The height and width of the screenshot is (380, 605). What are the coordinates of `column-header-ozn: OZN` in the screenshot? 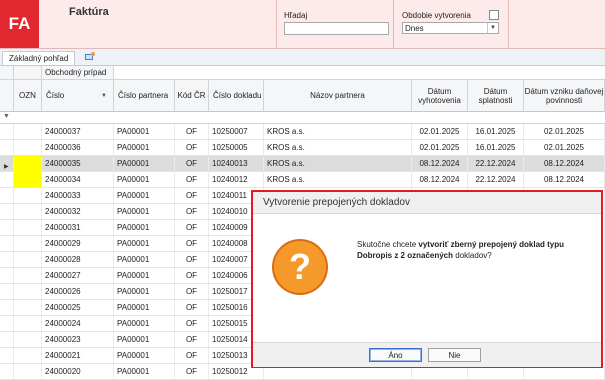 It's located at (28, 96).